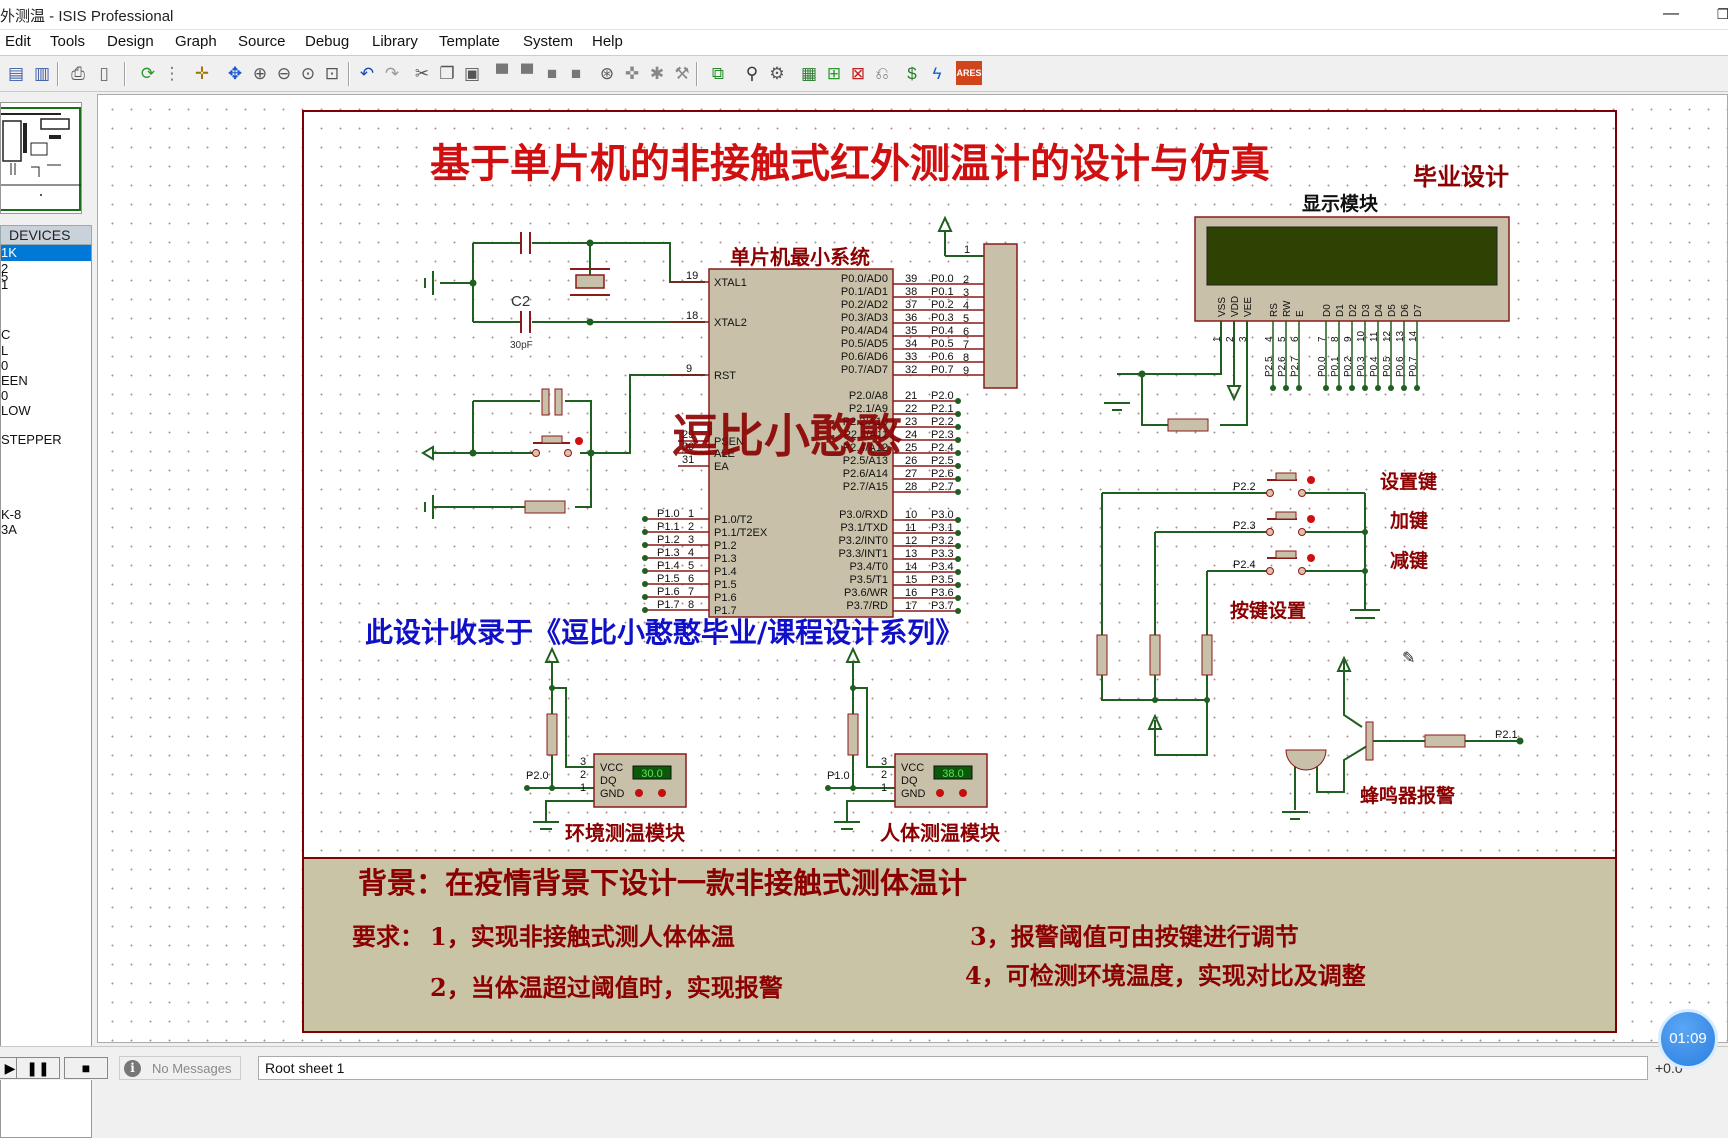 Image resolution: width=1728 pixels, height=1138 pixels. What do you see at coordinates (395, 41) in the screenshot?
I see `menu-library: Library` at bounding box center [395, 41].